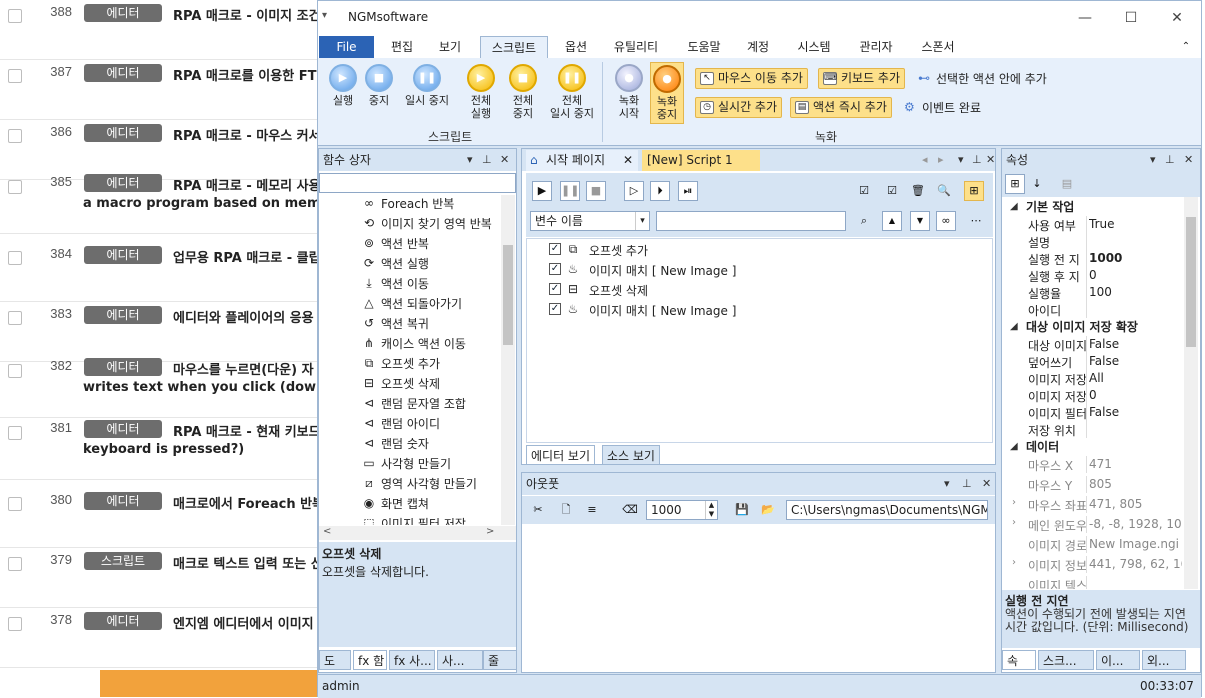 The image size is (1205, 698). What do you see at coordinates (417, 533) in the screenshot?
I see `toolbox-hscroll: < >` at bounding box center [417, 533].